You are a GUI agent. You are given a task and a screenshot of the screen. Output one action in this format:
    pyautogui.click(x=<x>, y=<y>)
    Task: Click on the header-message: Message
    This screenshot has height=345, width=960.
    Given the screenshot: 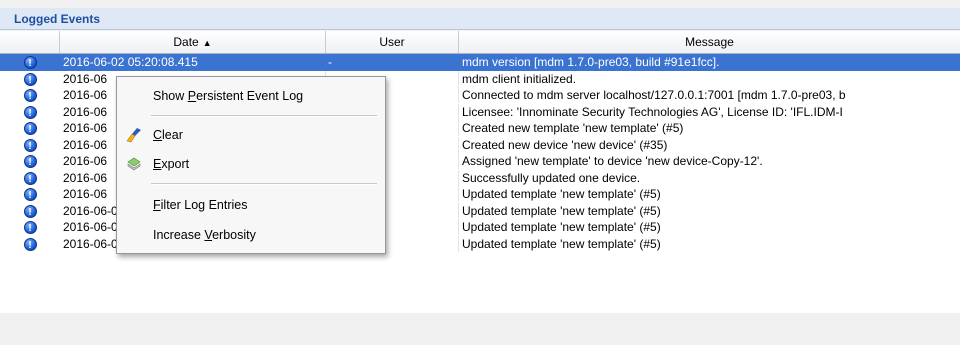 What is the action you would take?
    pyautogui.click(x=709, y=42)
    